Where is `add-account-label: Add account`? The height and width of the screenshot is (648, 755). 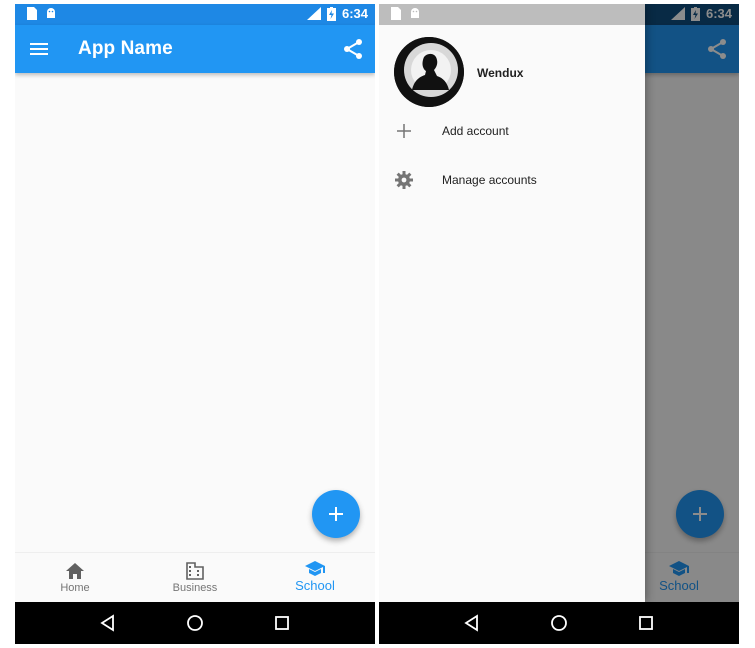 add-account-label: Add account is located at coordinates (475, 131).